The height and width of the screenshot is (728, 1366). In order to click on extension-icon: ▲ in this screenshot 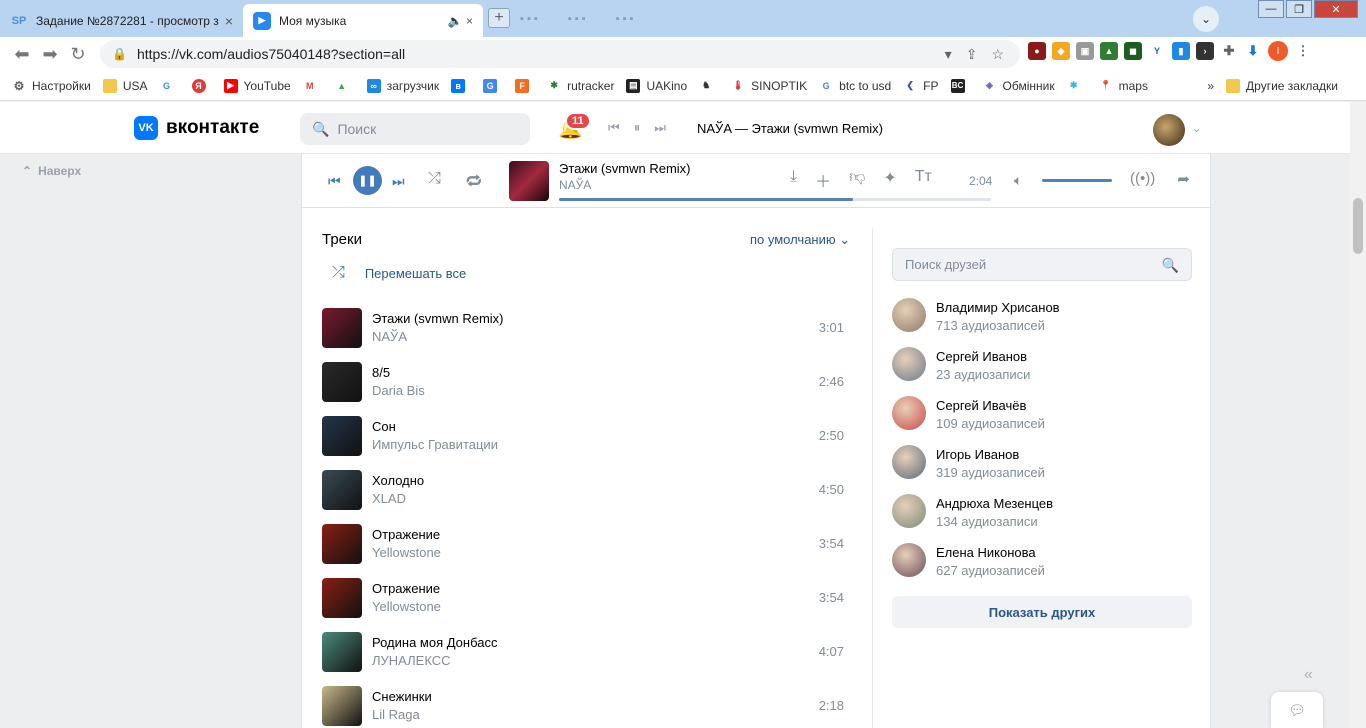, I will do `click(1109, 51)`.